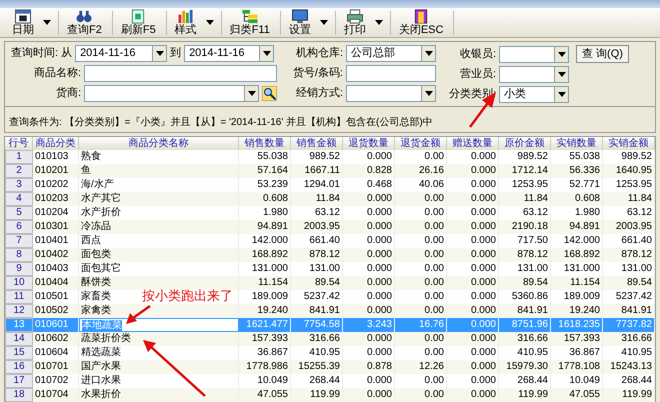 The width and height of the screenshot is (660, 402). I want to click on field-label: 营业员:, so click(477, 74).